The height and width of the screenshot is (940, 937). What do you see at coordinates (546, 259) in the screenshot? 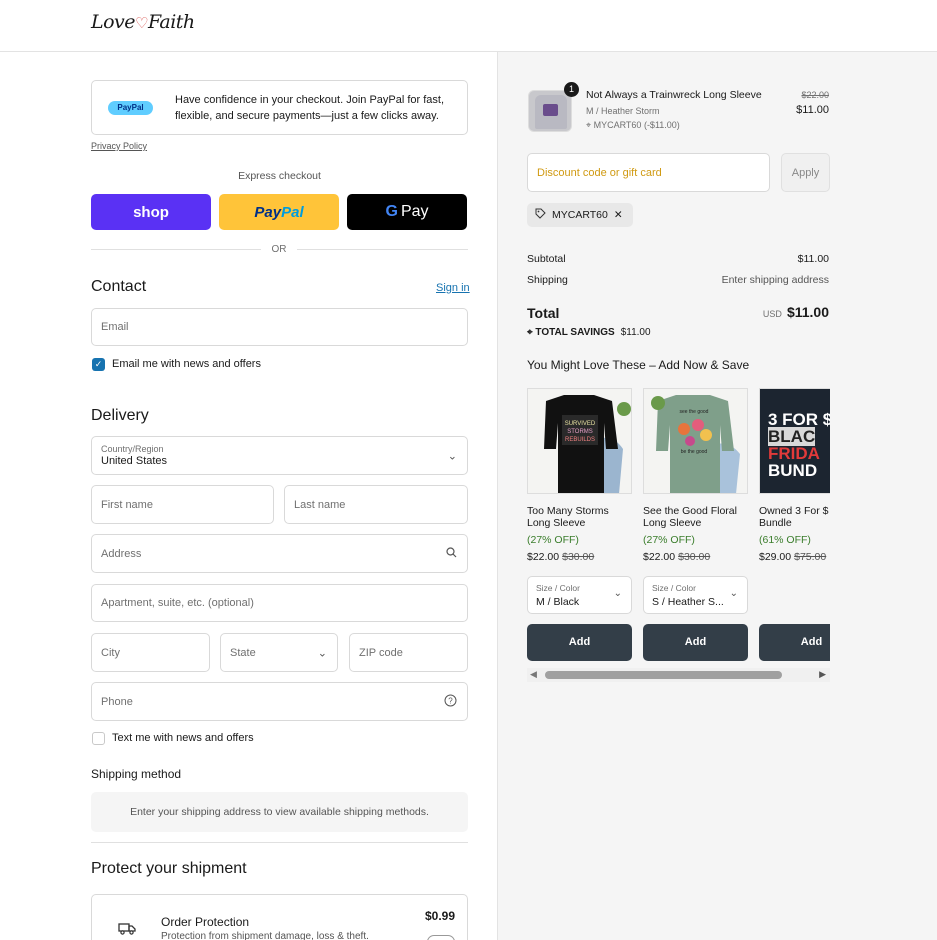
I see `subtotal-label: Subtotal` at bounding box center [546, 259].